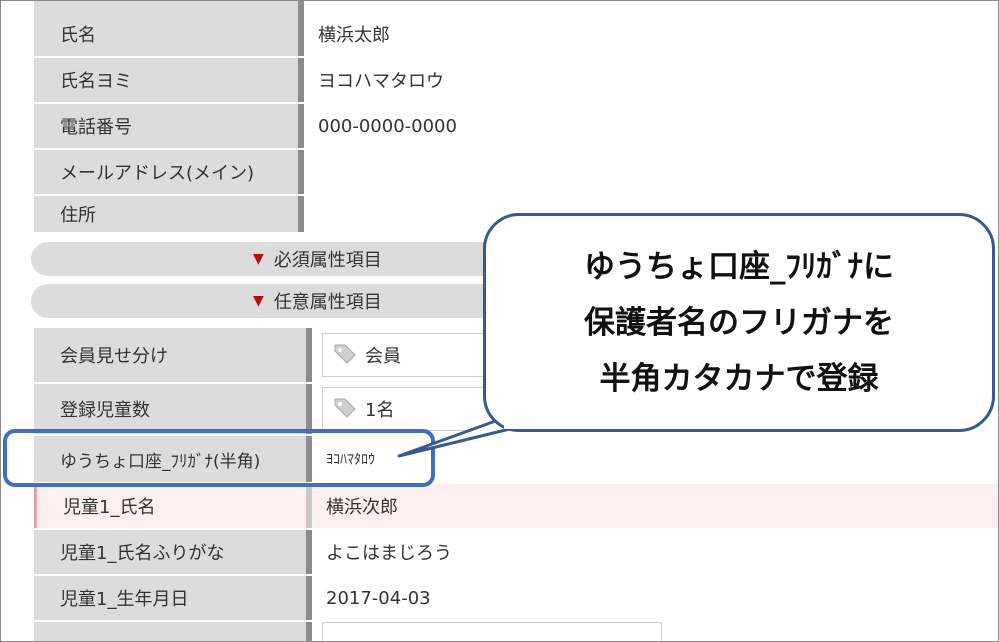 This screenshot has width=999, height=642. What do you see at coordinates (526, 426) in the screenshot?
I see `callout-tail-cover` at bounding box center [526, 426].